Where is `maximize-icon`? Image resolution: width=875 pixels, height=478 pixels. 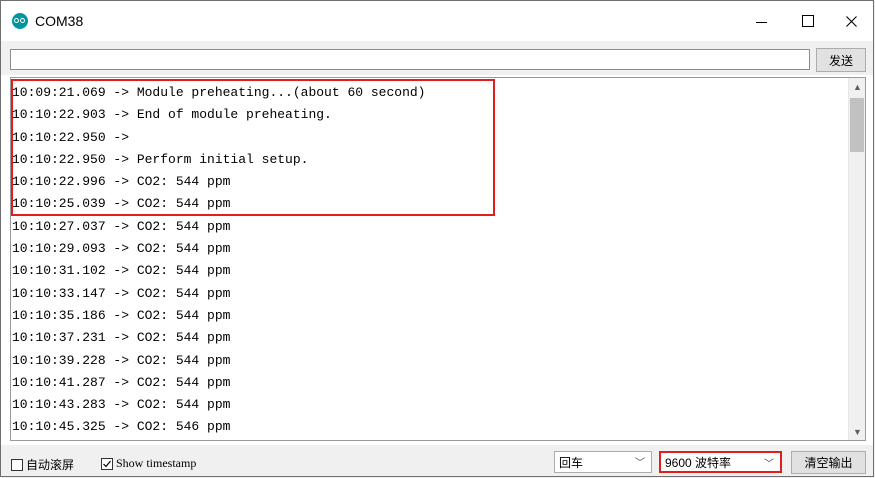
maximize-icon is located at coordinates (808, 21).